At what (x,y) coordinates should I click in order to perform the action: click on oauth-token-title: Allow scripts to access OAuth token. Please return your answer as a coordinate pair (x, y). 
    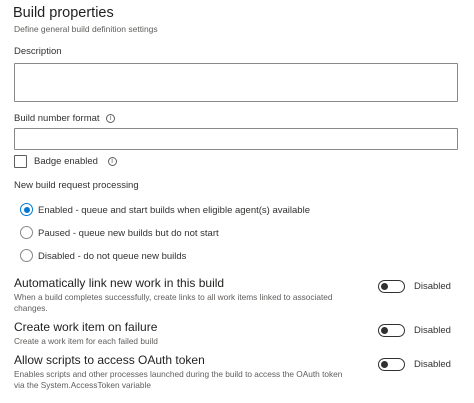
    Looking at the image, I should click on (109, 360).